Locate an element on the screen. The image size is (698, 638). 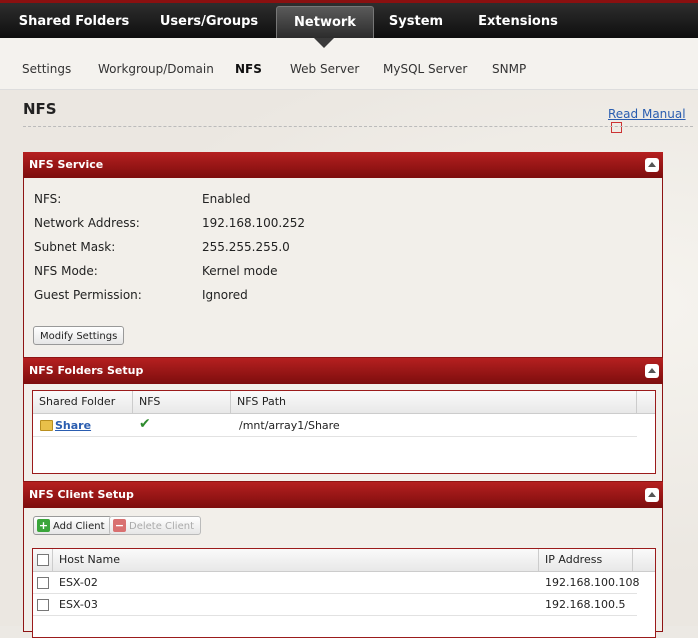
page-title: NFS is located at coordinates (40, 109).